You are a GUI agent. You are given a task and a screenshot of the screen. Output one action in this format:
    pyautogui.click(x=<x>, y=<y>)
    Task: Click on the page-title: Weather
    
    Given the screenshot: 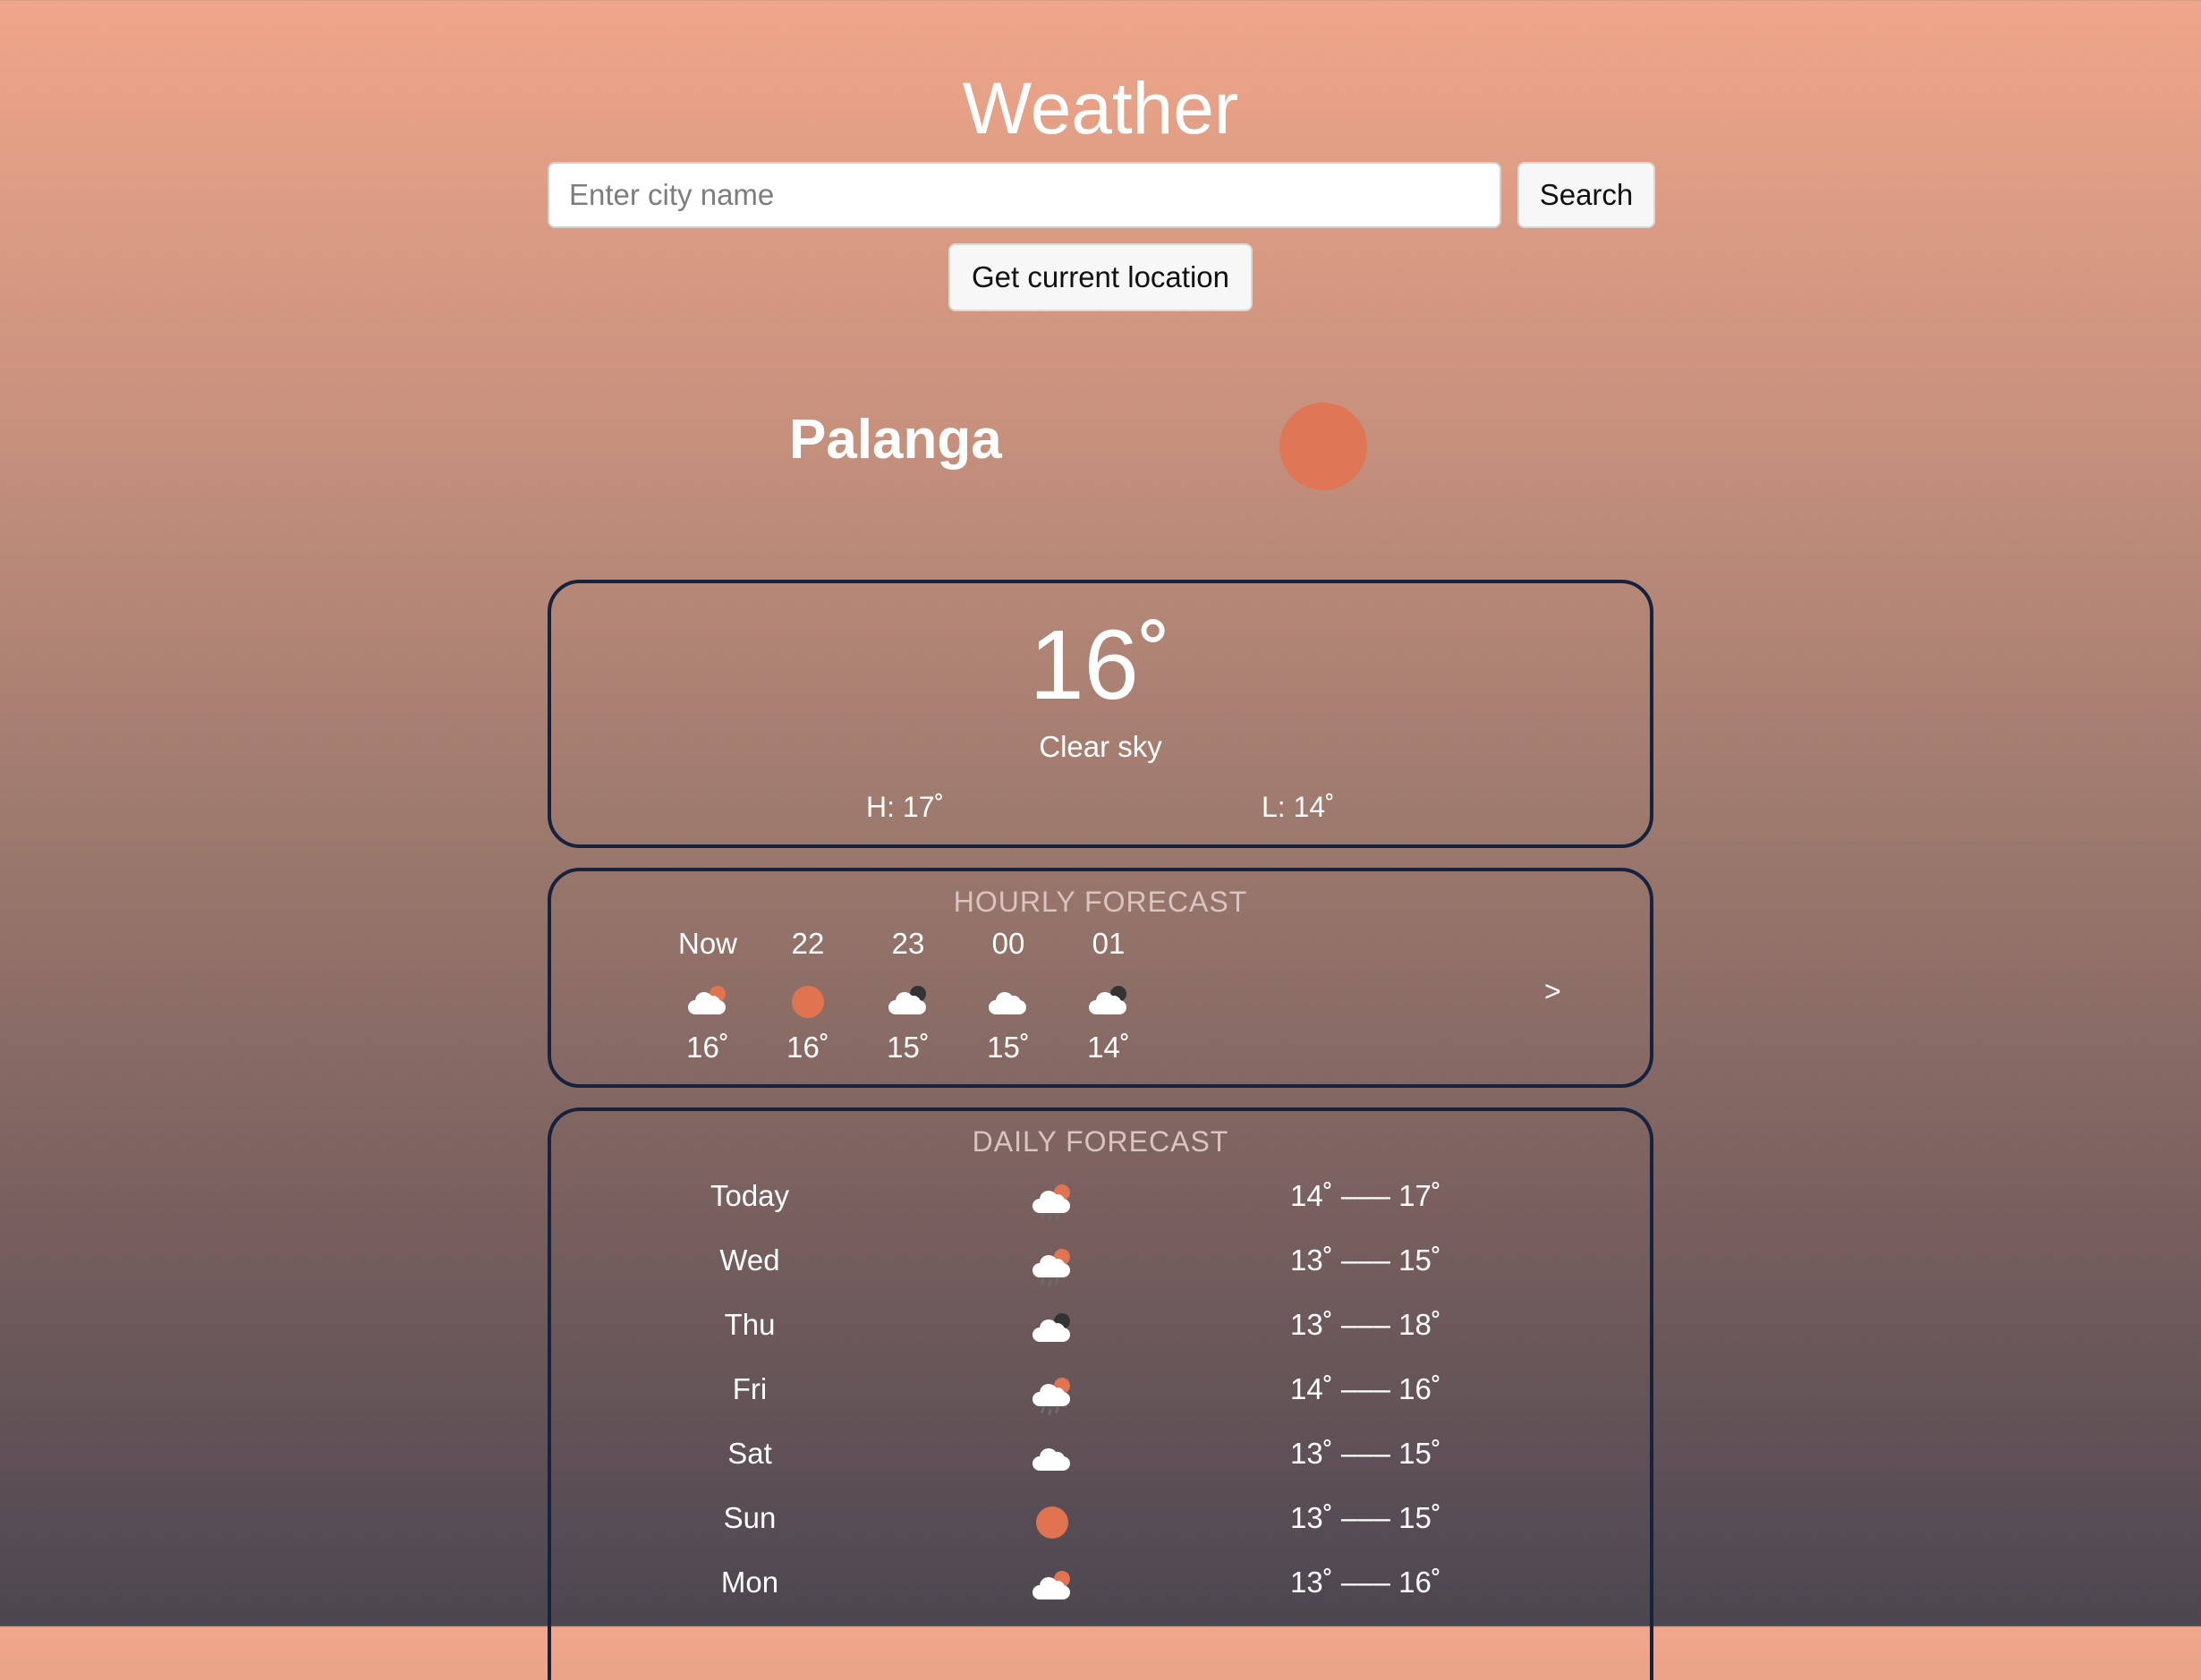 What is the action you would take?
    pyautogui.click(x=1100, y=108)
    